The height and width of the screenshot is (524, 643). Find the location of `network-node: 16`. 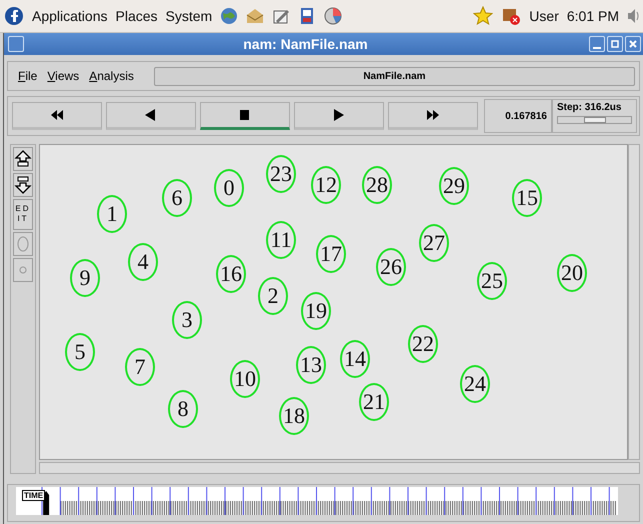

network-node: 16 is located at coordinates (231, 274).